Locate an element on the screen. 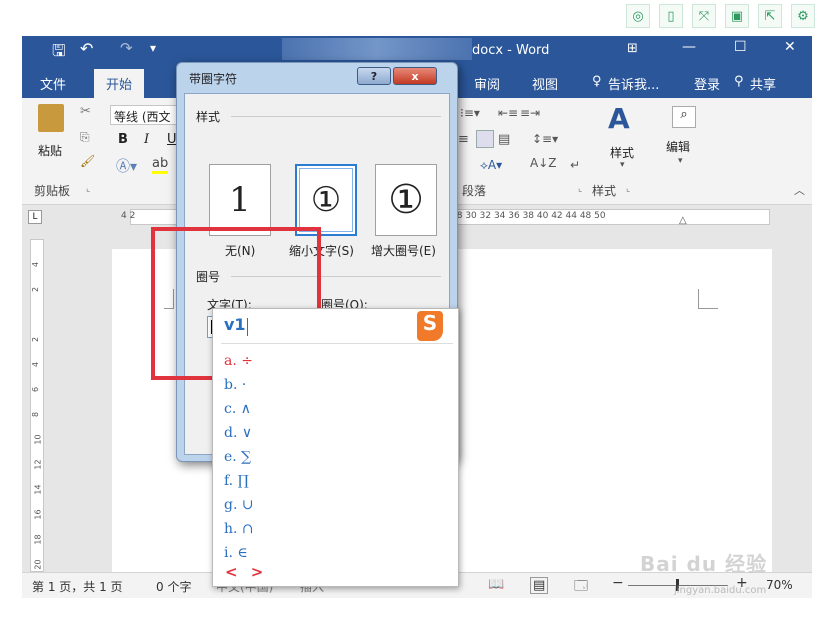  decrease-indent-icon: ⇤≡ is located at coordinates (508, 113).